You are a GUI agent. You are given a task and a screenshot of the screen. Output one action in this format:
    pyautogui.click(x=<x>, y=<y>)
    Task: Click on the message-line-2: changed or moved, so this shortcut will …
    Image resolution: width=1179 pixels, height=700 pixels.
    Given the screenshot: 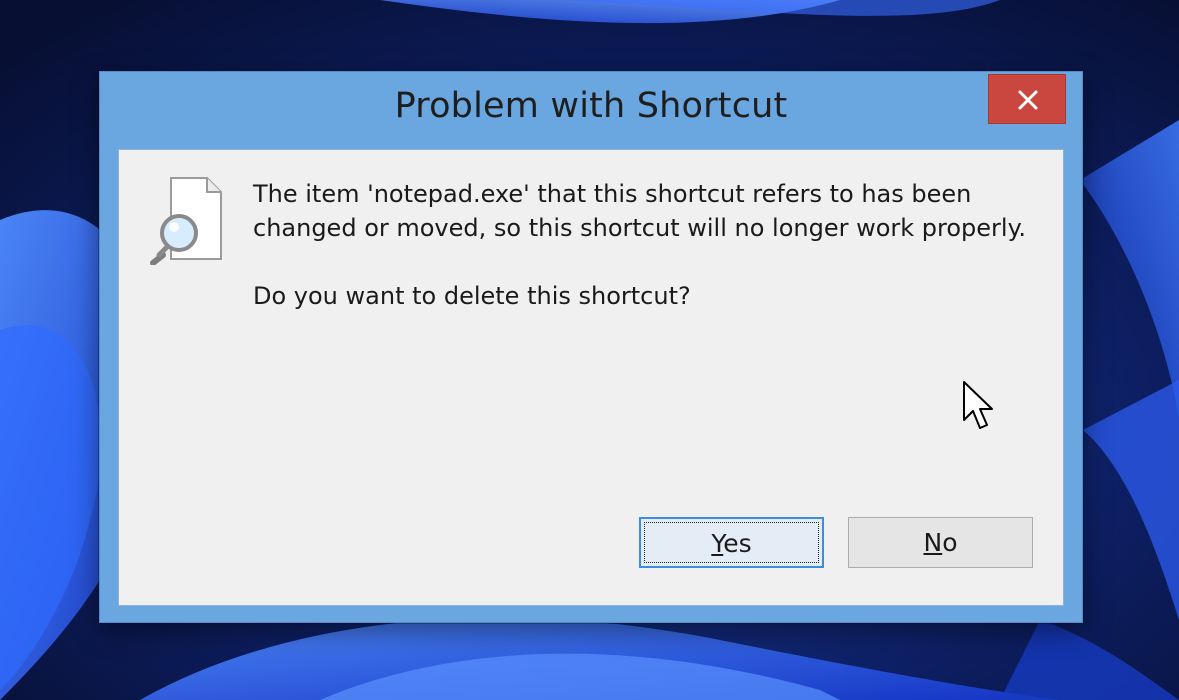 What is the action you would take?
    pyautogui.click(x=640, y=228)
    